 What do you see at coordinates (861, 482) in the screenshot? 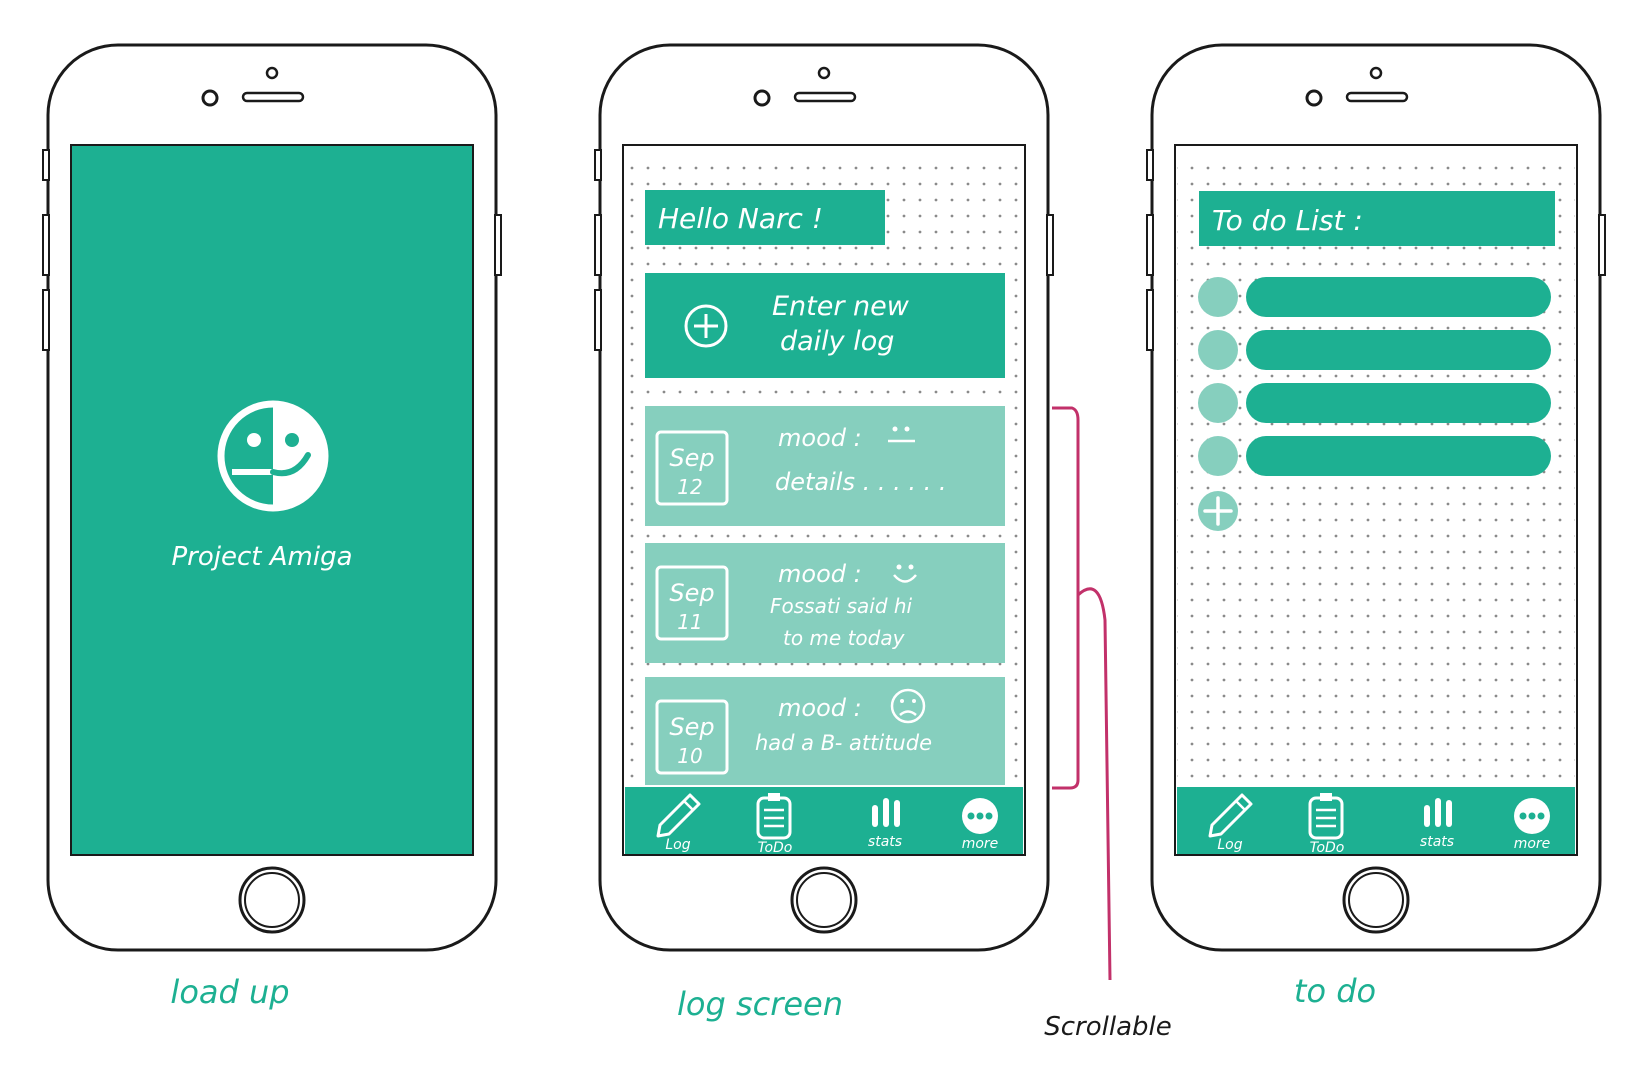
I see `entry-text-line1: details . . . . . .` at bounding box center [861, 482].